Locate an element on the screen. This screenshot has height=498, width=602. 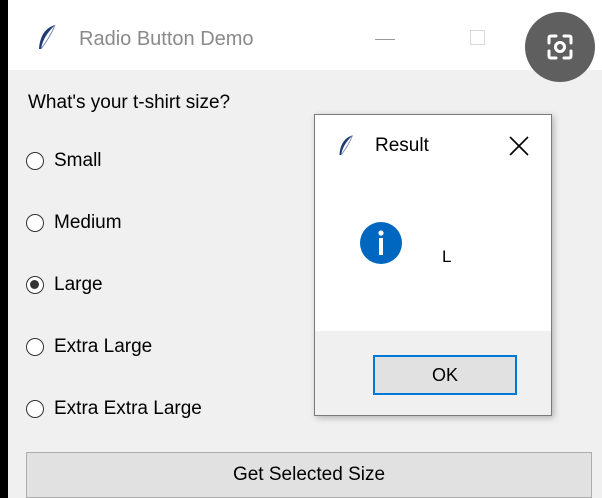
radio-label: Small is located at coordinates (78, 160).